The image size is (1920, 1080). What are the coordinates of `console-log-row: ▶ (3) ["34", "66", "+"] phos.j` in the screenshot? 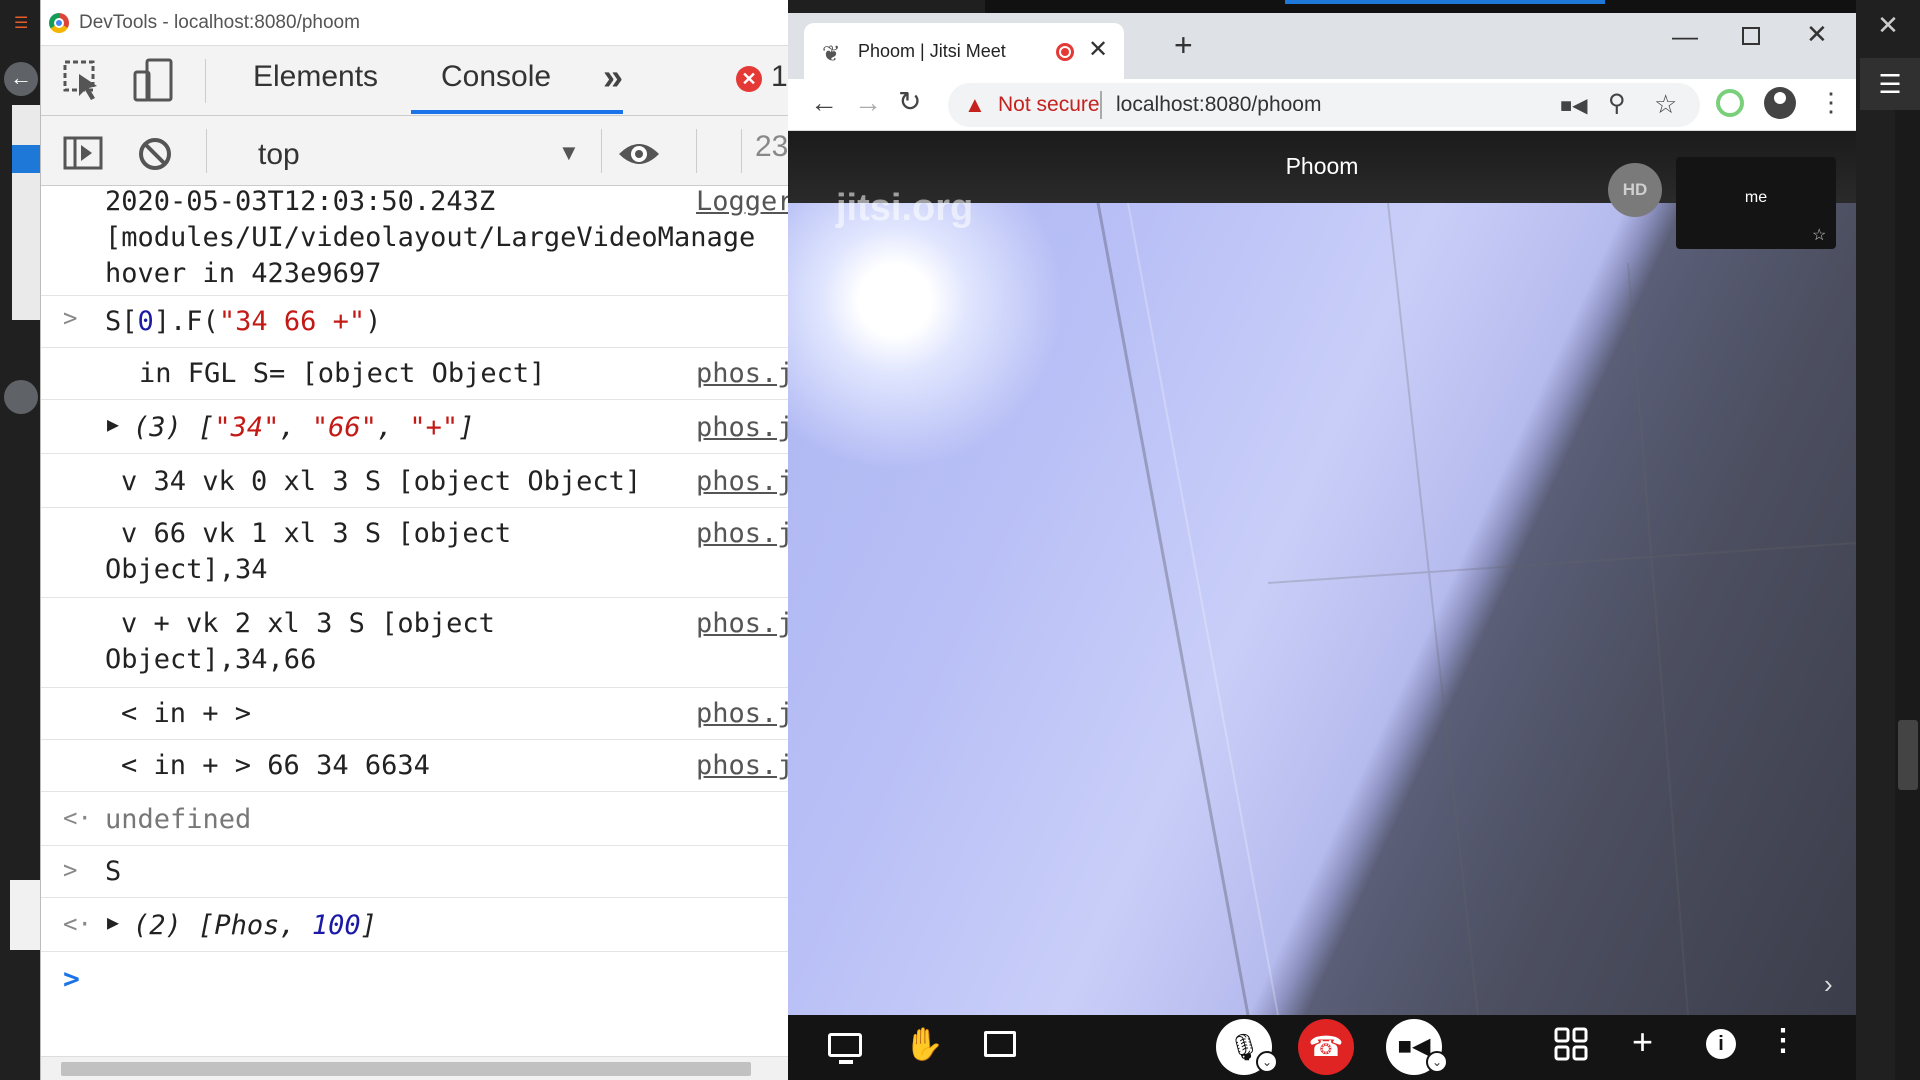 It's located at (414, 427).